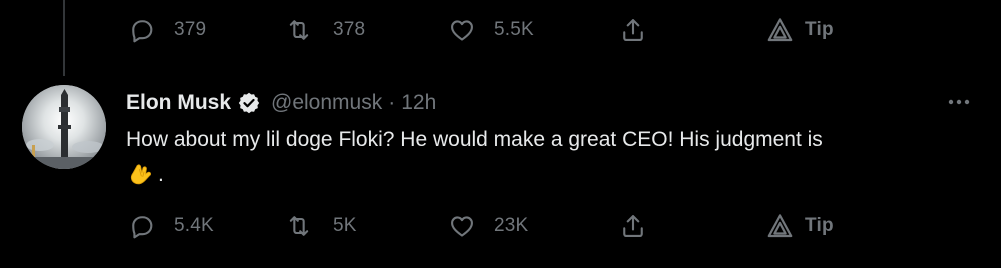  I want to click on verified-badge-icon, so click(249, 103).